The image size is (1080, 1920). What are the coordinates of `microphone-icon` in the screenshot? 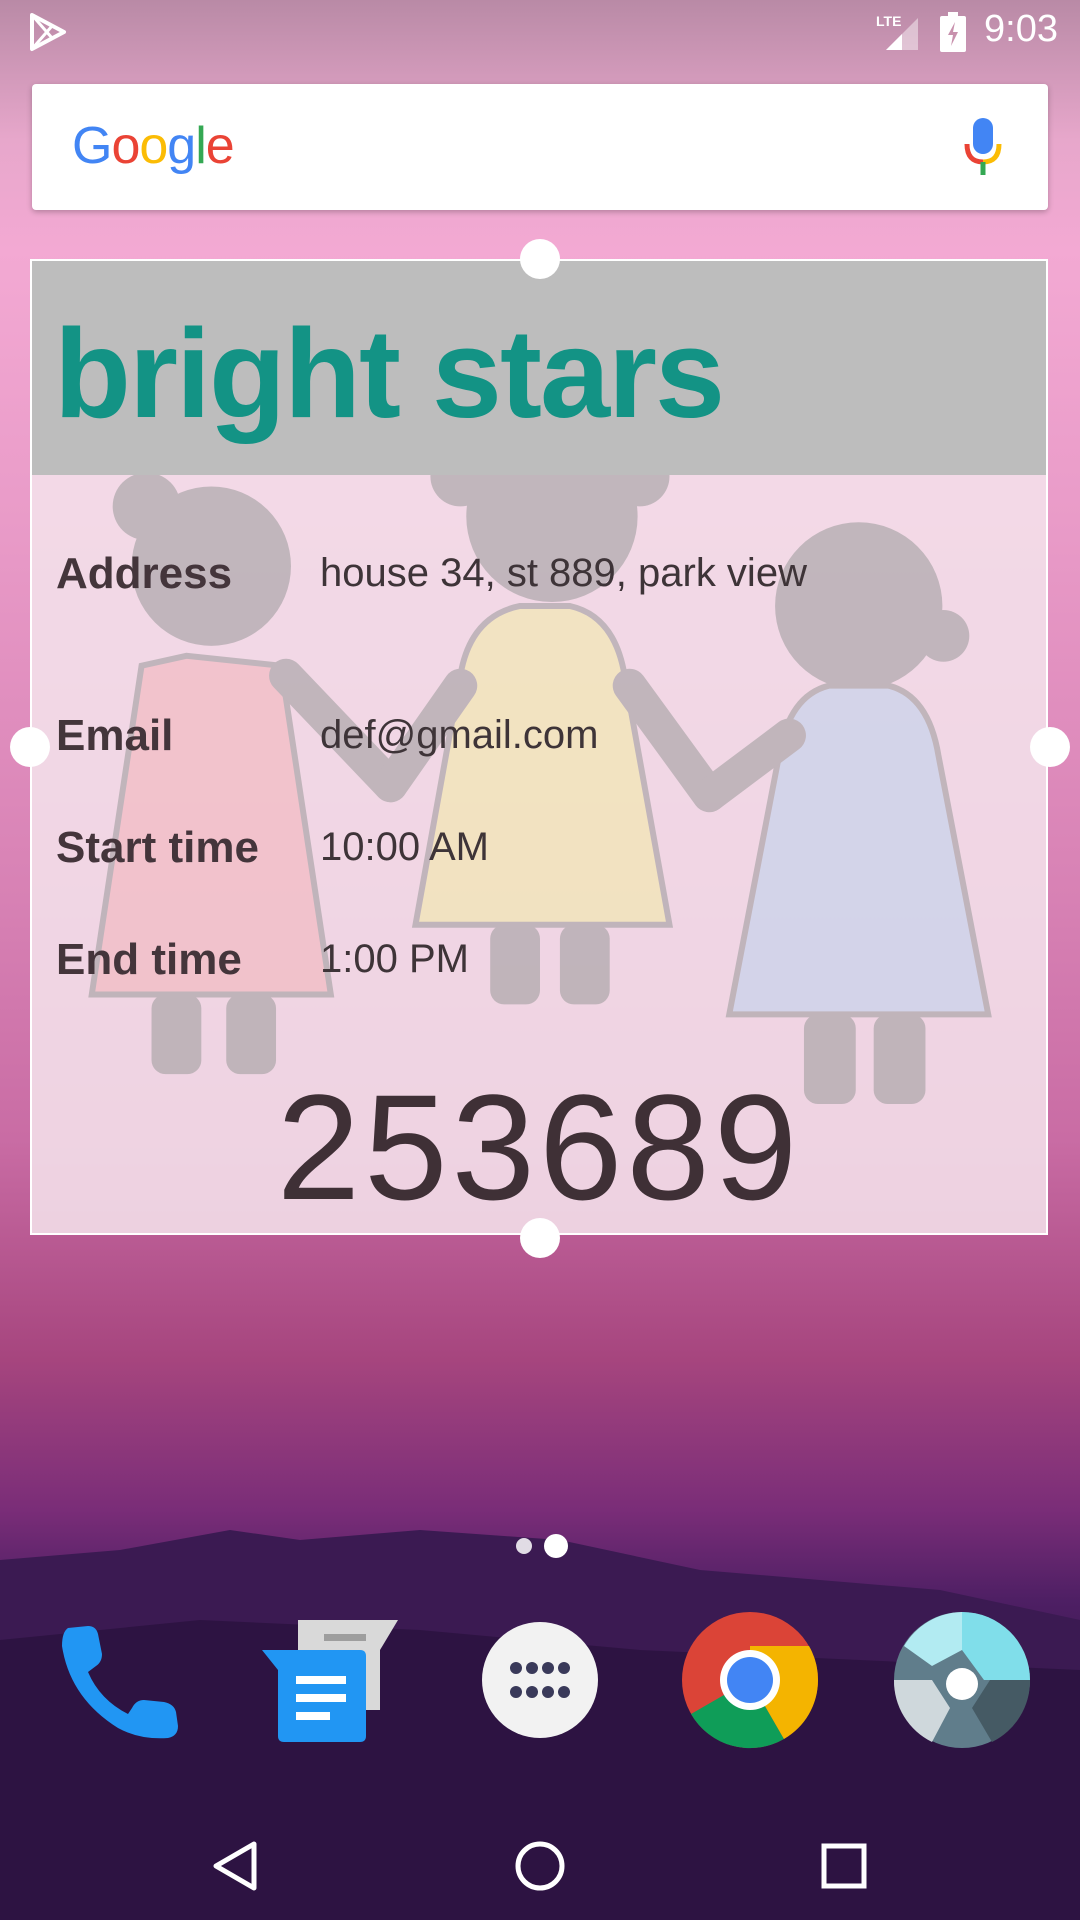 It's located at (983, 147).